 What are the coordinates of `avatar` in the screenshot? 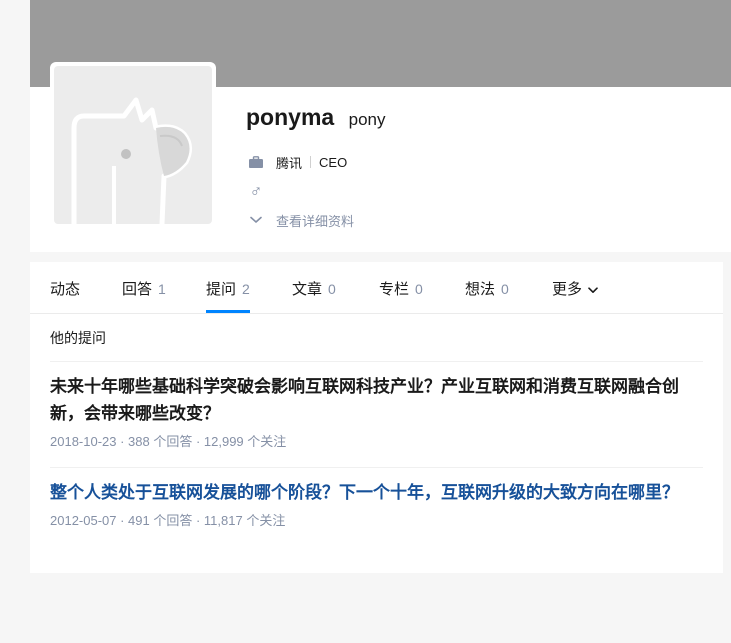 It's located at (133, 145).